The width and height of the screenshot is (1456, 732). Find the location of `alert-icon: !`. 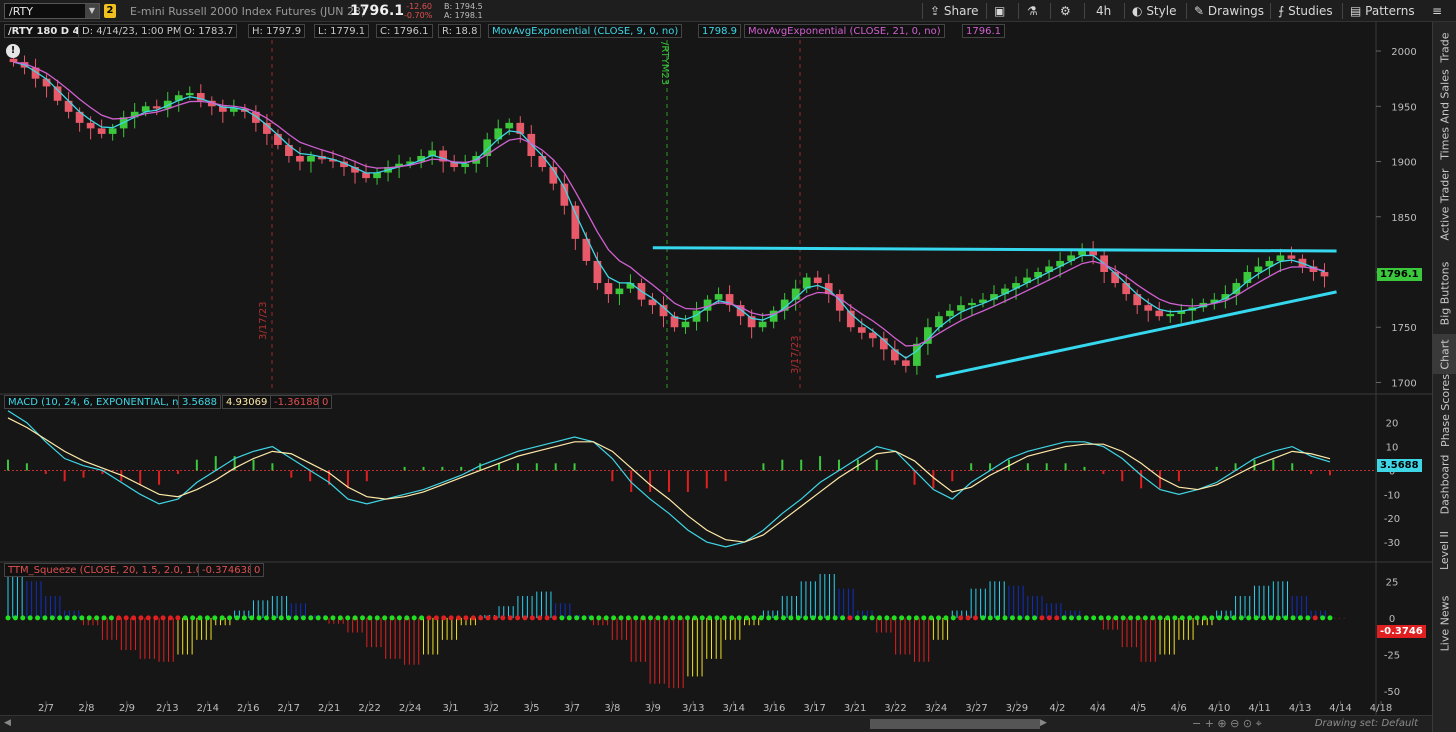

alert-icon: ! is located at coordinates (13, 51).